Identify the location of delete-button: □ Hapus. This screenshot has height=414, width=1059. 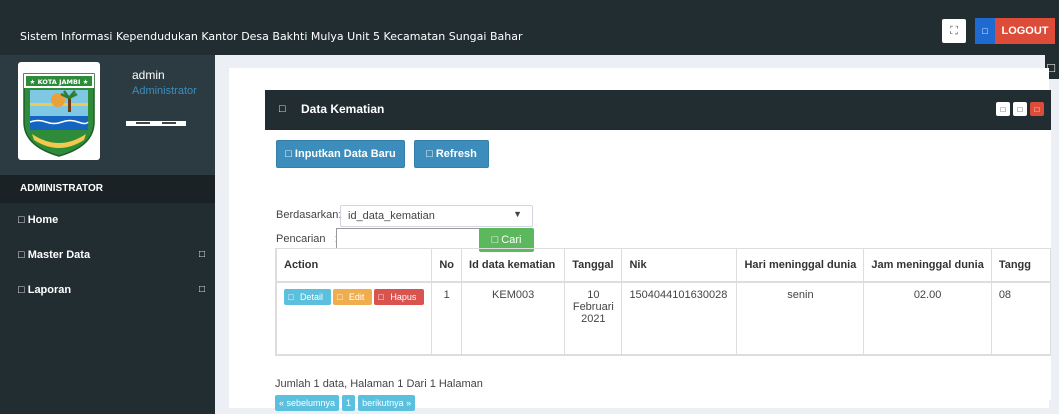
(399, 296).